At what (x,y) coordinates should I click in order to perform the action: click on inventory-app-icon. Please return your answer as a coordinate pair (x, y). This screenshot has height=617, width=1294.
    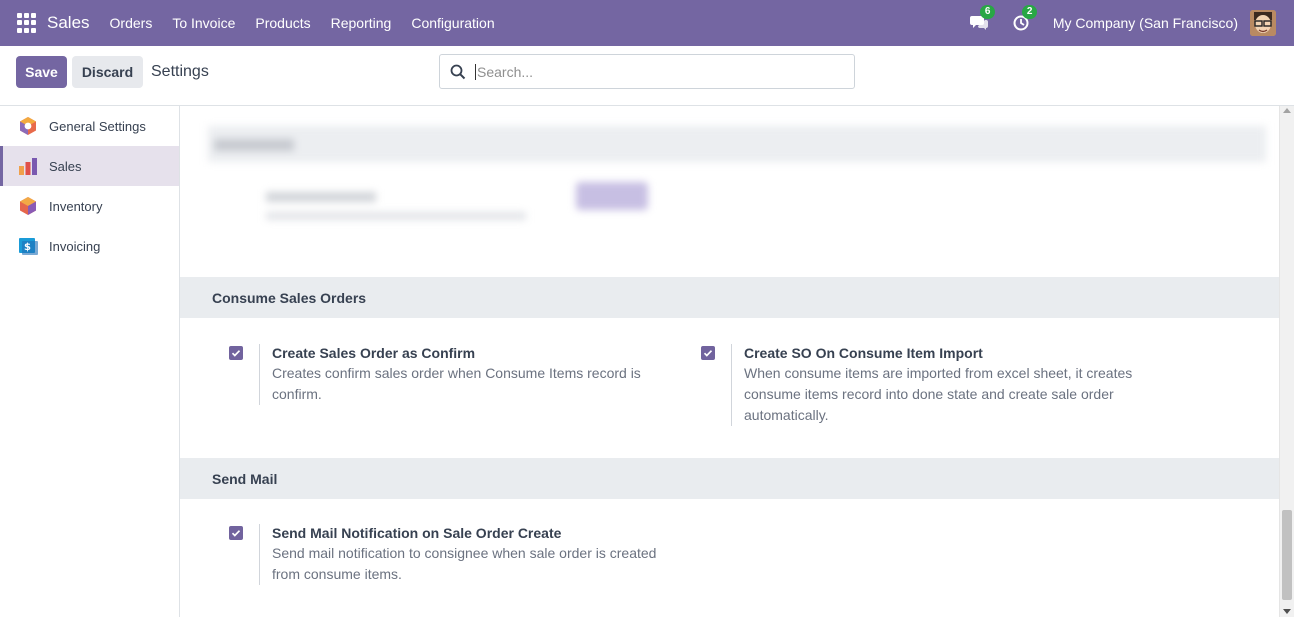
    Looking at the image, I should click on (28, 206).